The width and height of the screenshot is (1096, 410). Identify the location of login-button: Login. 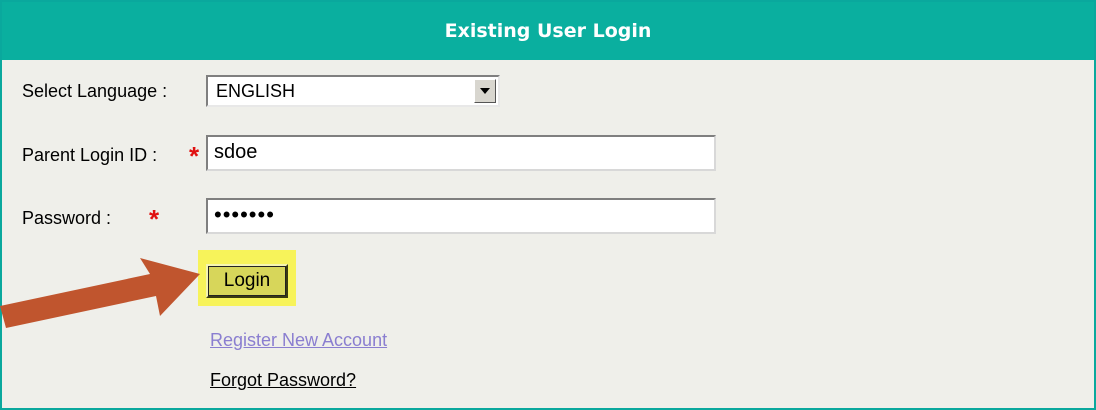
(247, 281).